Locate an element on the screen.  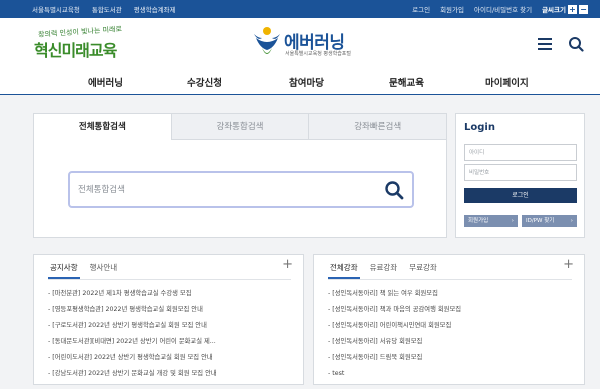
font-size-label: 글씨크기 is located at coordinates (554, 10).